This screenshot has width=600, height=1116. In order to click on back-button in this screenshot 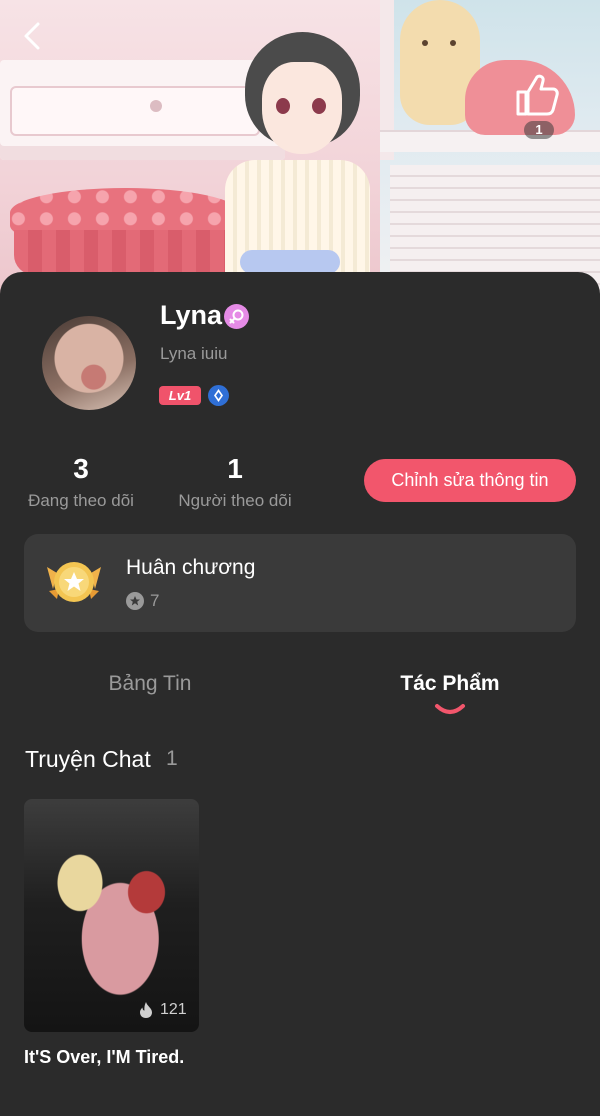, I will do `click(33, 36)`.